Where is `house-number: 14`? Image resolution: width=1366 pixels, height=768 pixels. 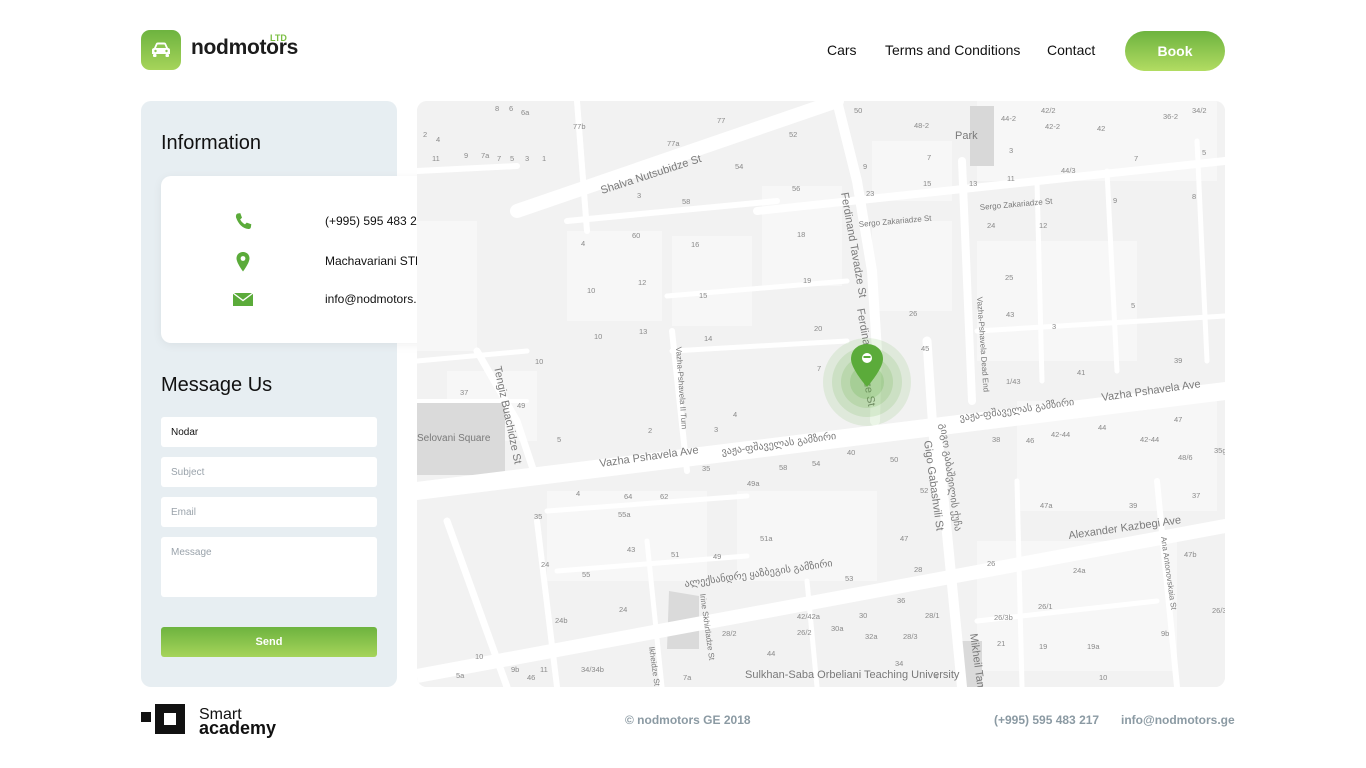 house-number: 14 is located at coordinates (708, 338).